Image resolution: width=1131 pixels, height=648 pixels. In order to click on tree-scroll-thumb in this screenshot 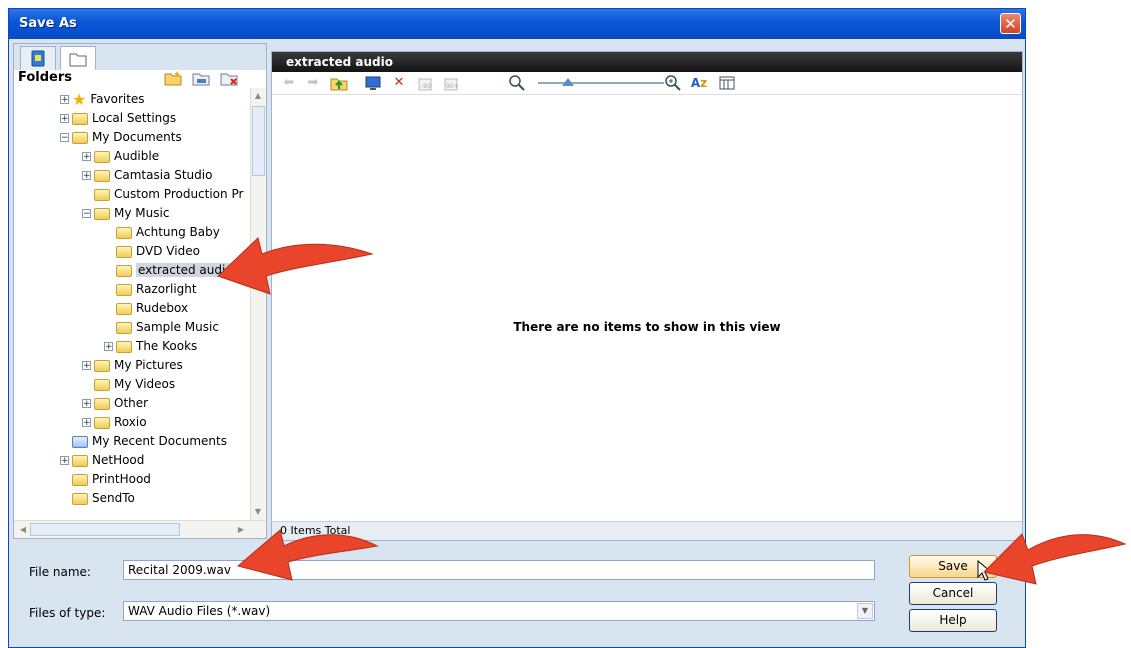, I will do `click(258, 141)`.